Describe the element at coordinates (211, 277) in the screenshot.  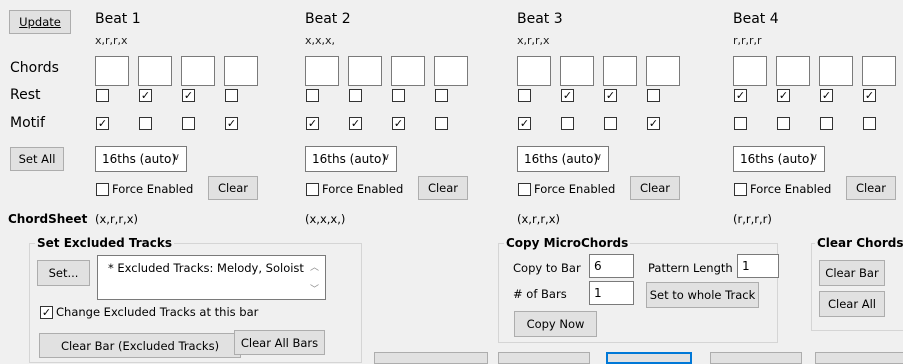
I see `excluded-tracks-textbox: * Excluded Tracks: Melody, Soloist ︿ ﹀` at that location.